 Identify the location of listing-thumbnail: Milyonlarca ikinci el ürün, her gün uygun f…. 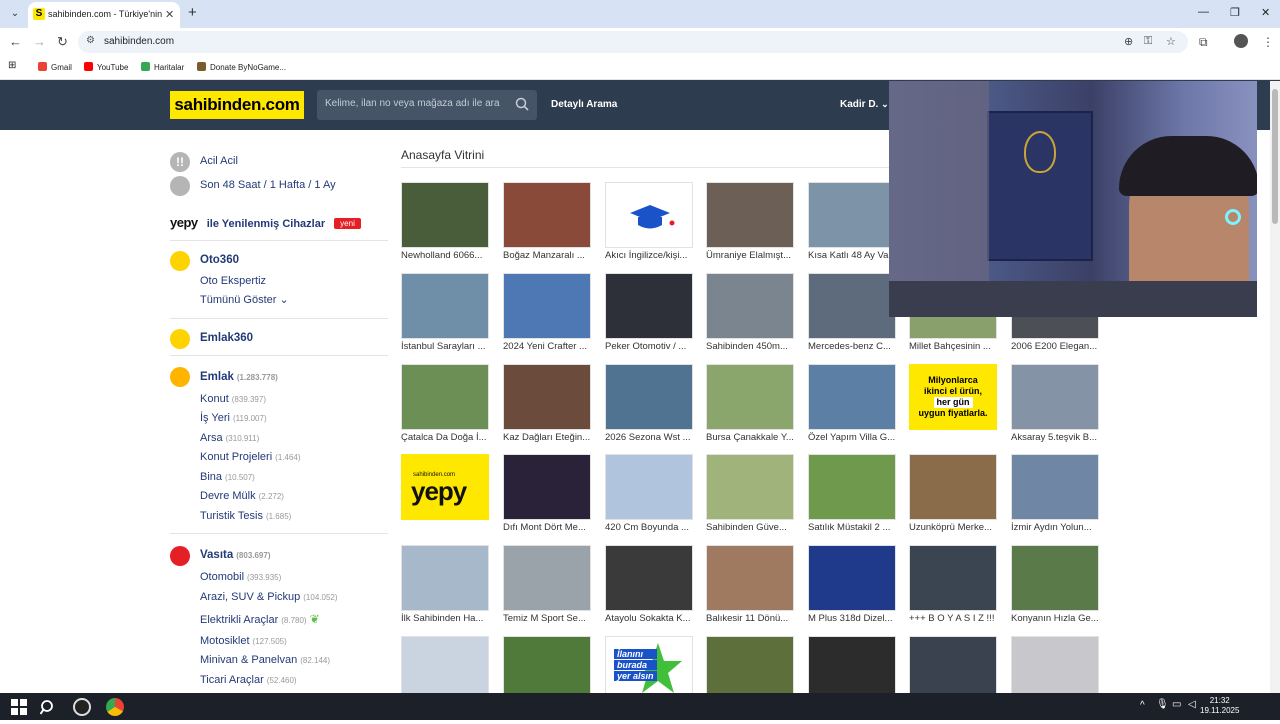
(953, 397).